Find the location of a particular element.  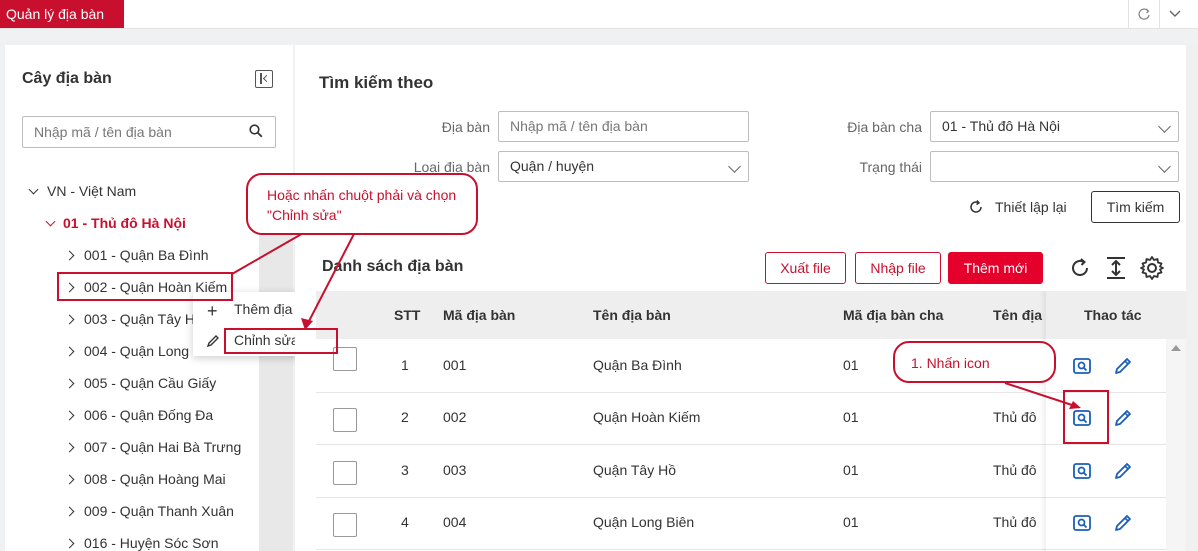

callout-right-click: Hoặc nhấn chuột phải và chọn "Chỉnh sửa" is located at coordinates (362, 204).